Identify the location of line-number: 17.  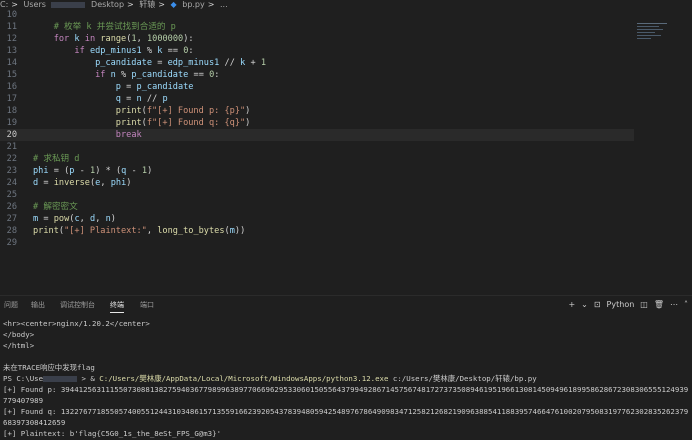
(11, 99).